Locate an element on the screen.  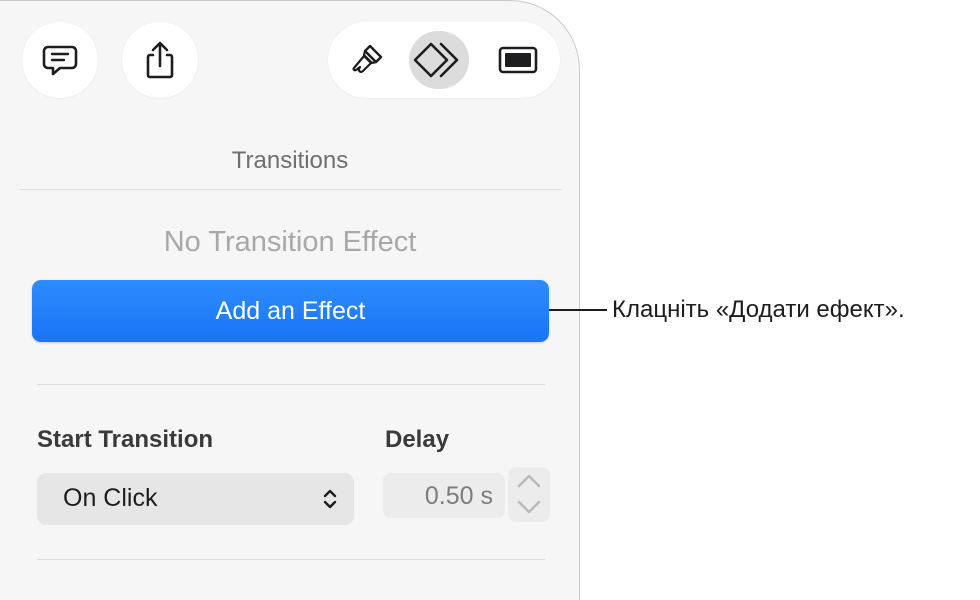
delay-label: Delay is located at coordinates (417, 439).